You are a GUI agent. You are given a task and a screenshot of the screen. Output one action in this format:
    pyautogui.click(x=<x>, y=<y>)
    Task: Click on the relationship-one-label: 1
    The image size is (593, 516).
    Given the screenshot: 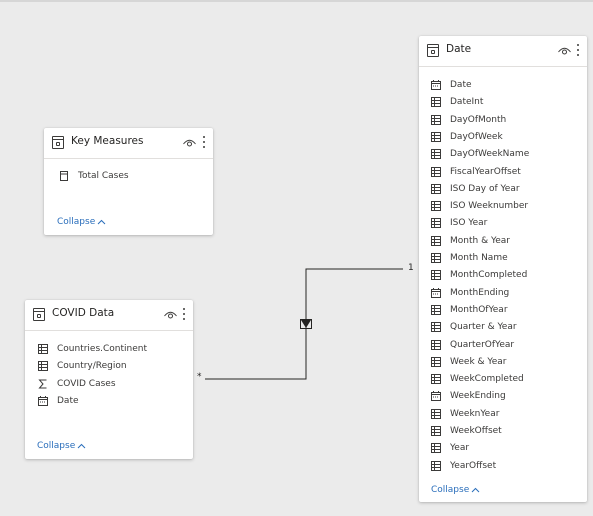 What is the action you would take?
    pyautogui.click(x=411, y=268)
    